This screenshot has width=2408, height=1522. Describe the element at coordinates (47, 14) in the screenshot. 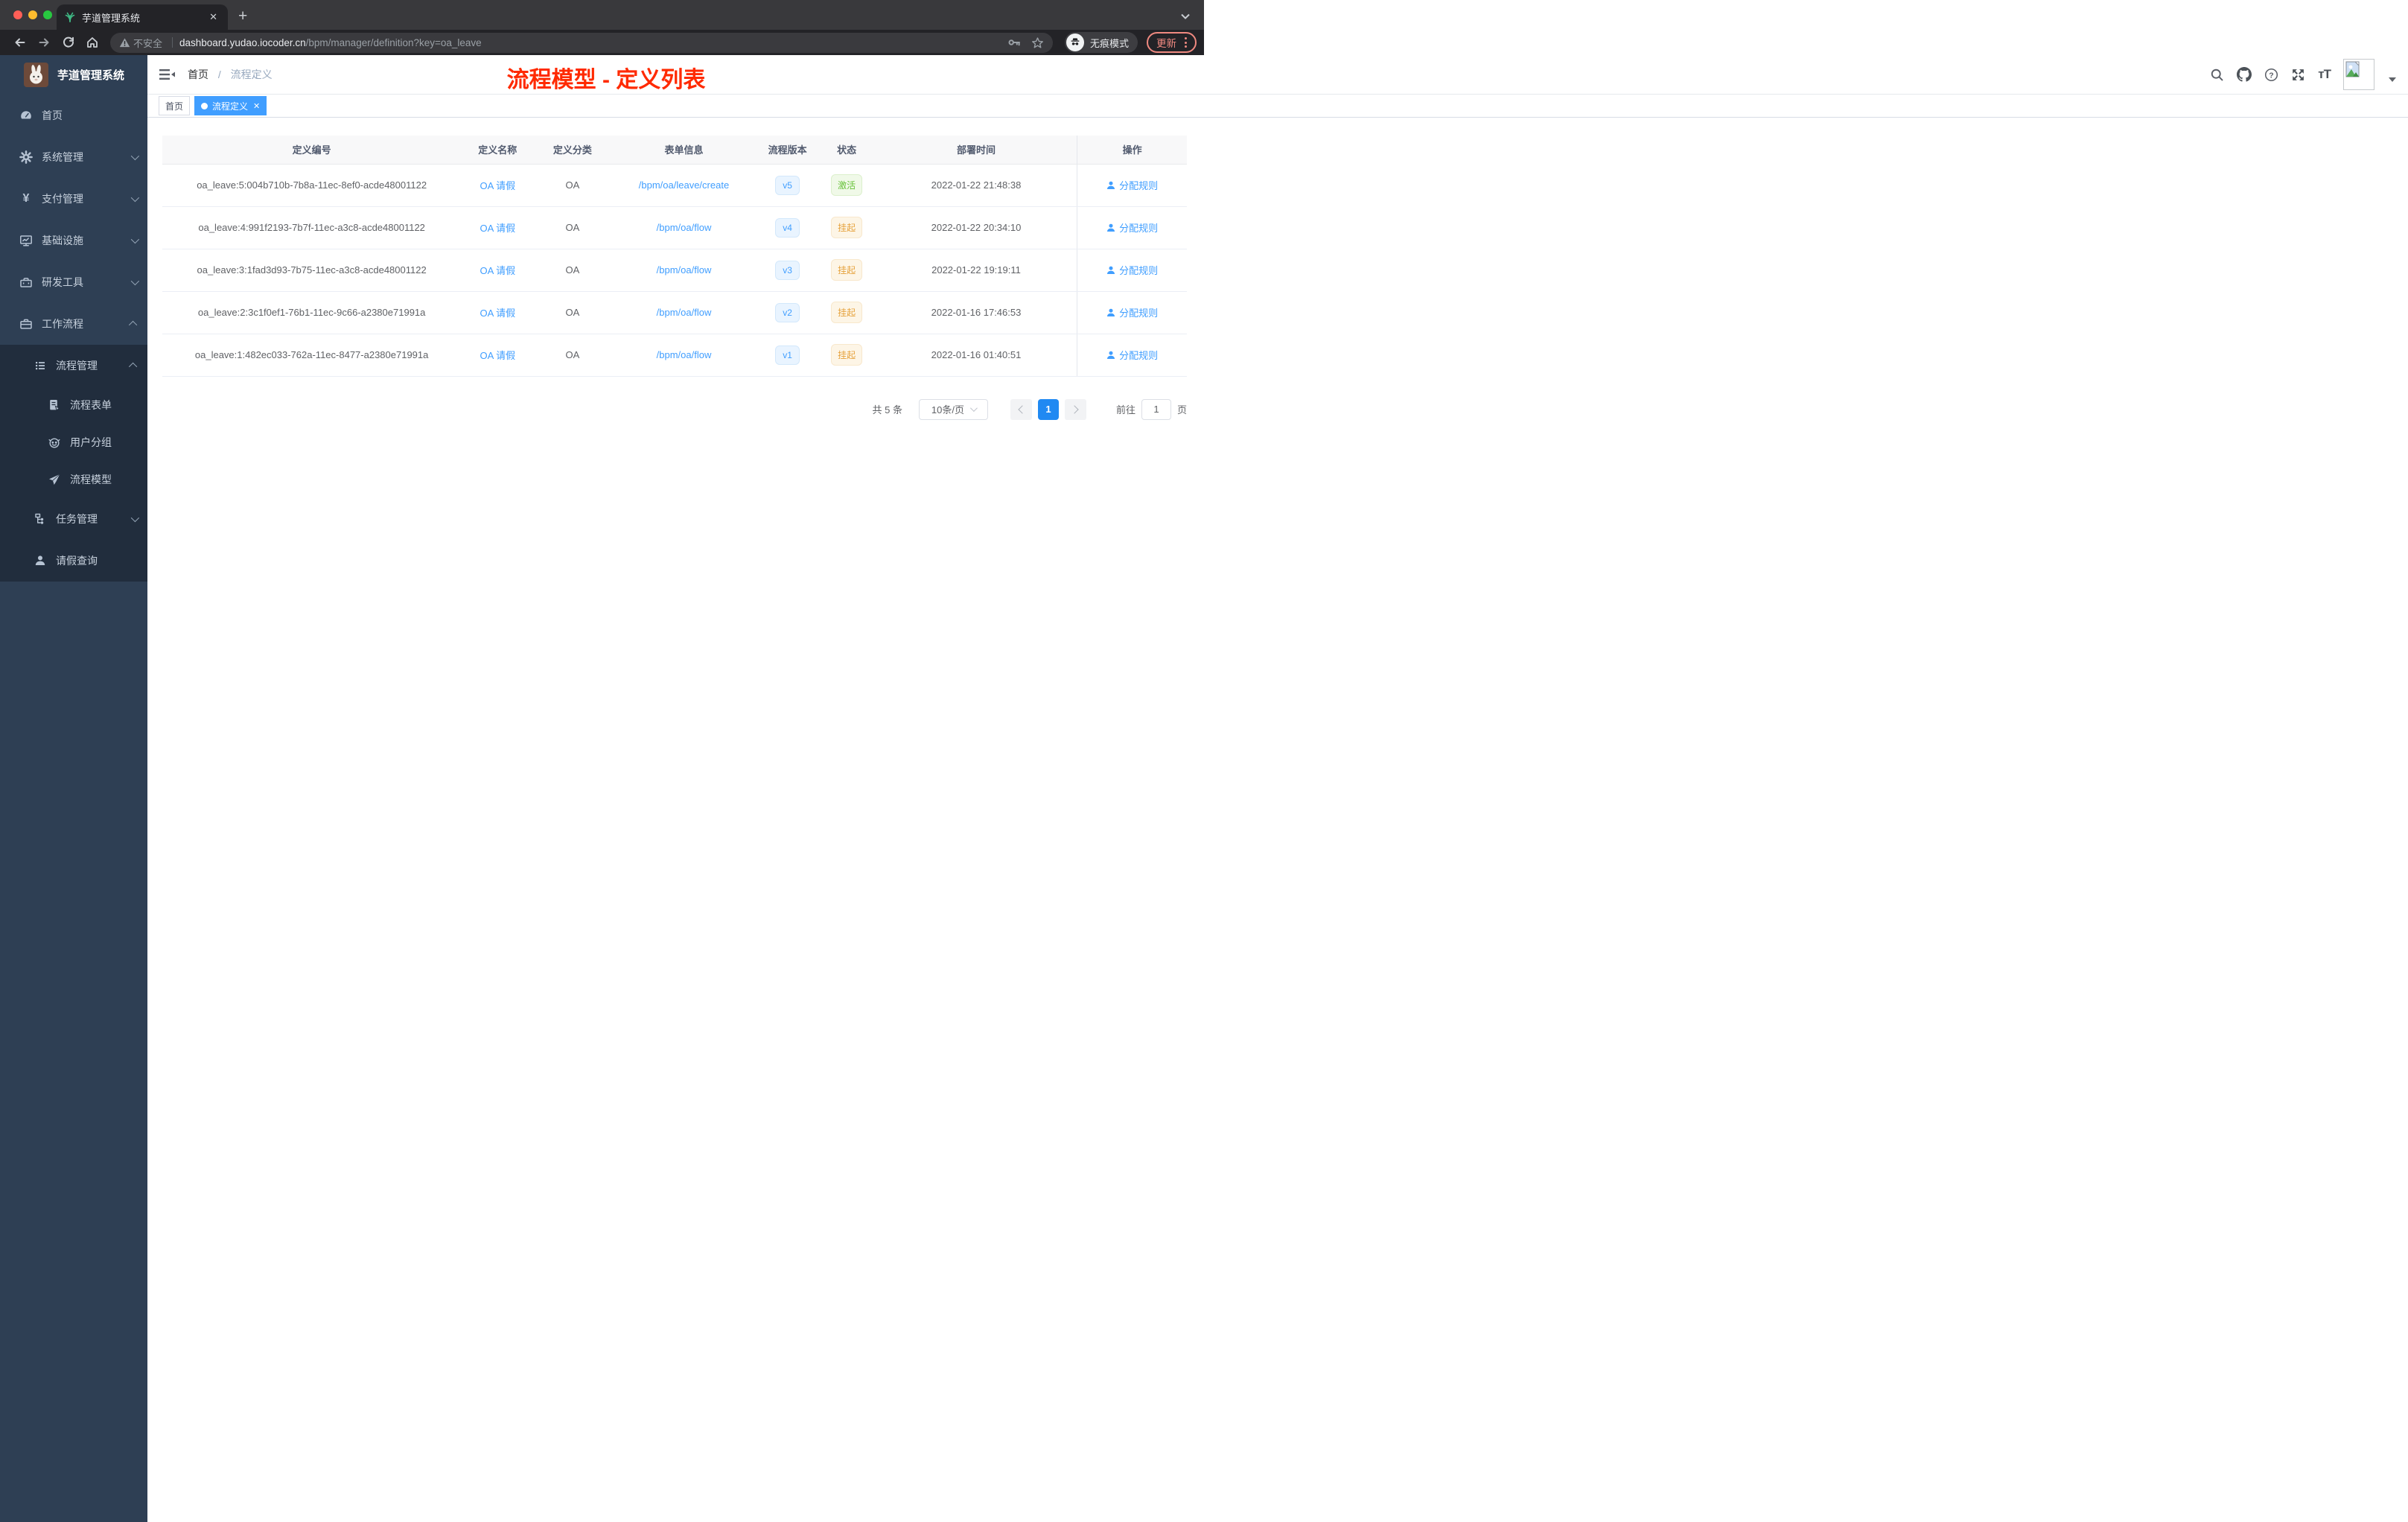

I see `zoom-window-button` at that location.